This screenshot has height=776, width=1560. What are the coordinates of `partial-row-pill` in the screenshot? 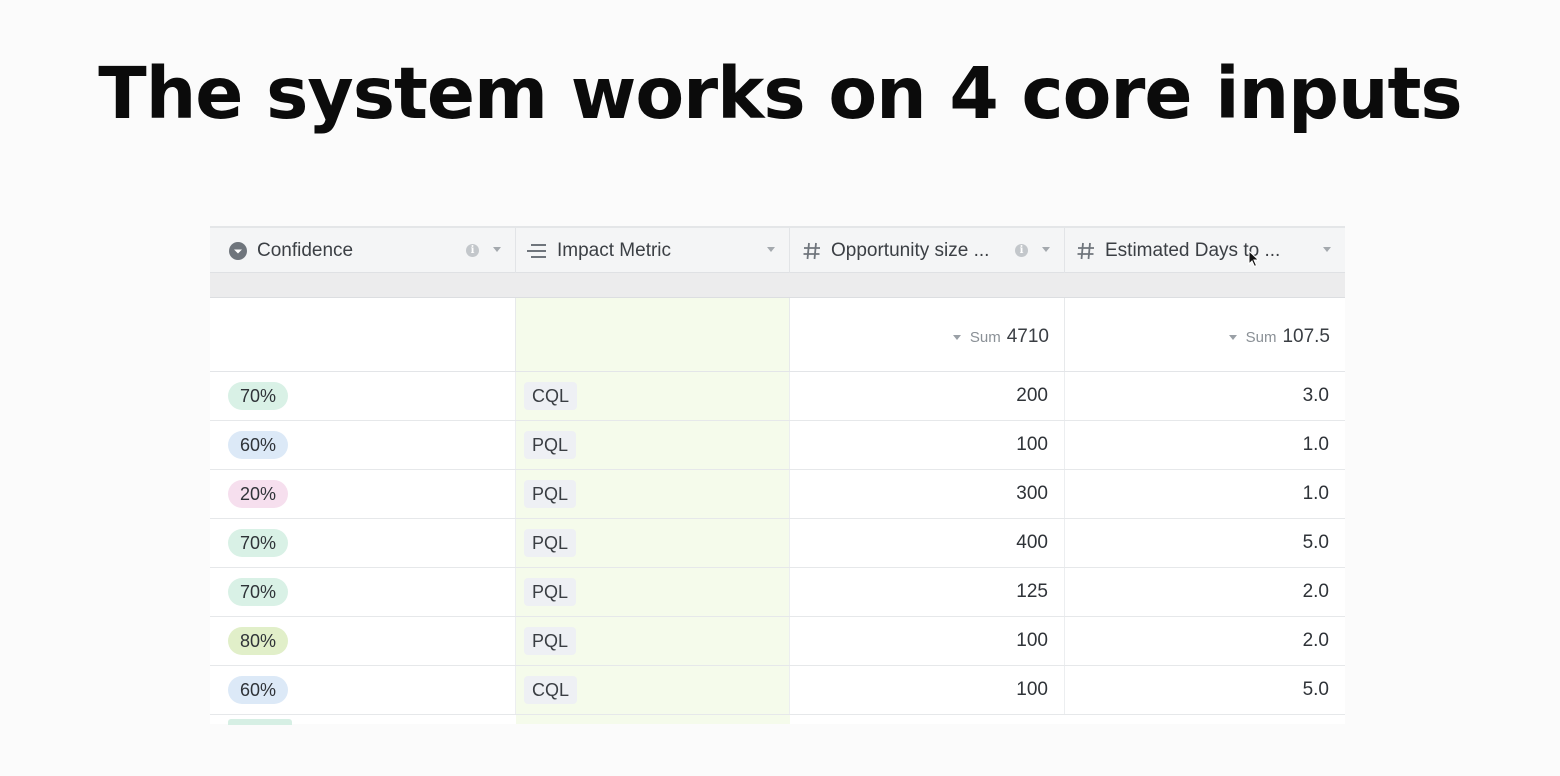 It's located at (260, 722).